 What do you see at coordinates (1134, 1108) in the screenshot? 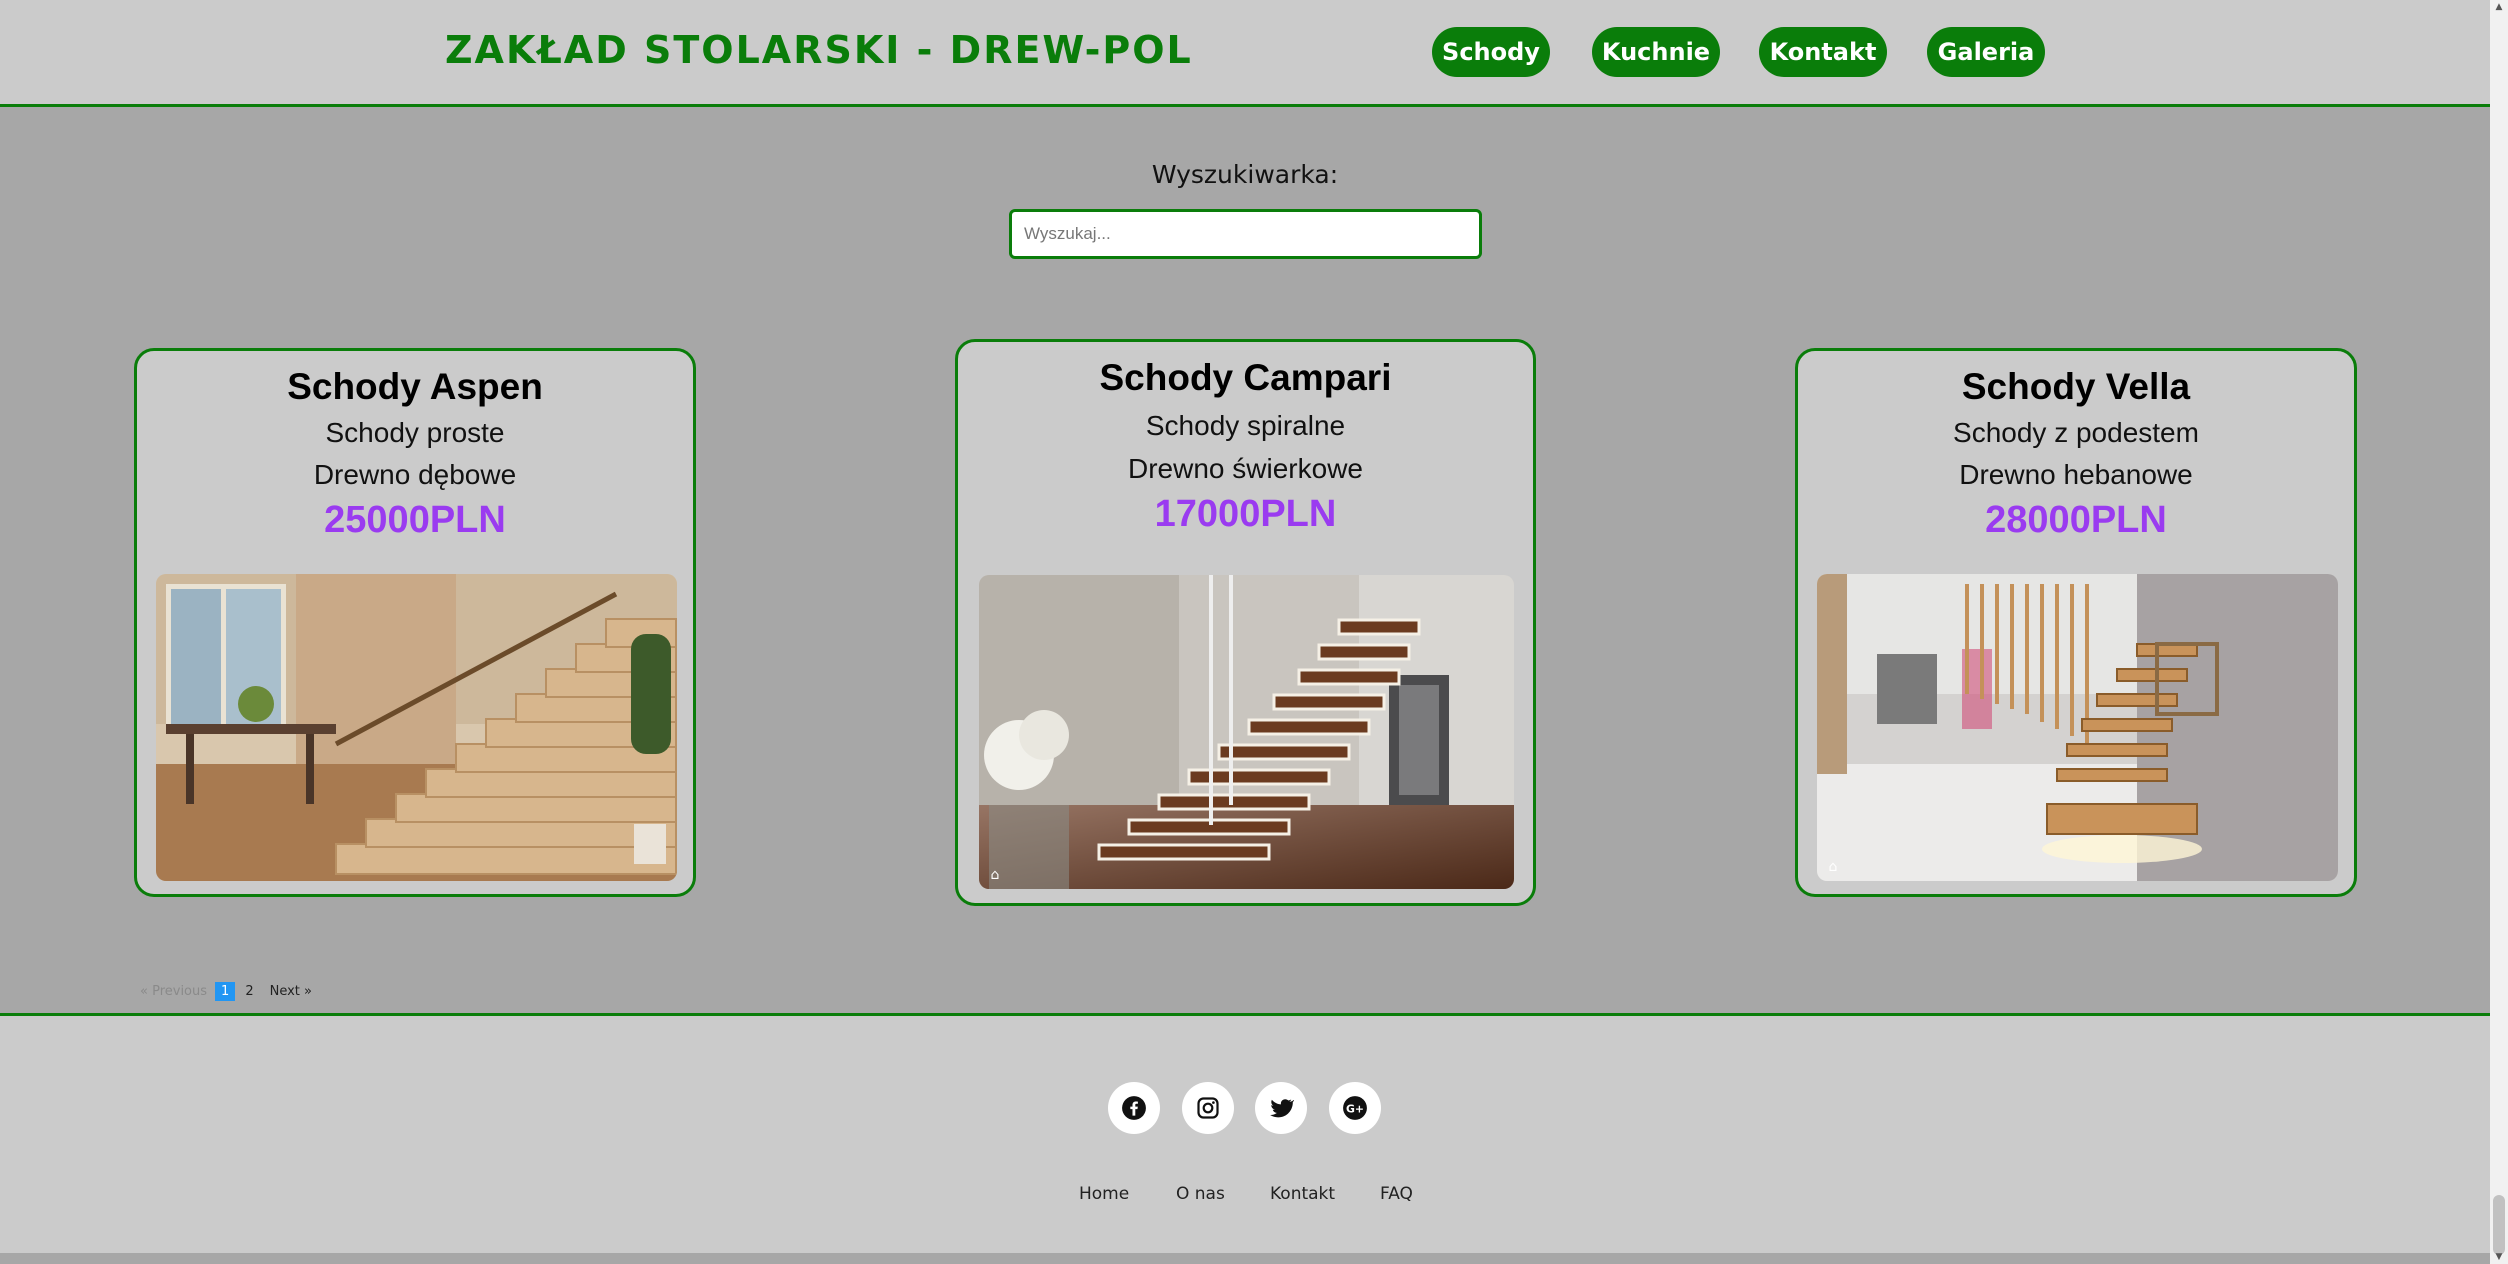
I see `facebook-icon` at bounding box center [1134, 1108].